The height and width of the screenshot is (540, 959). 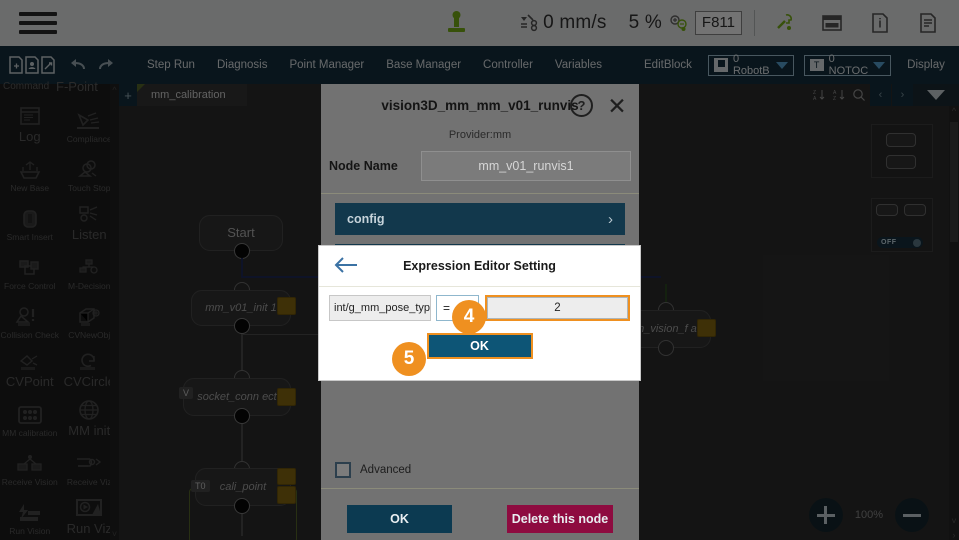 I want to click on node-dialog-footer-divider, so click(x=480, y=488).